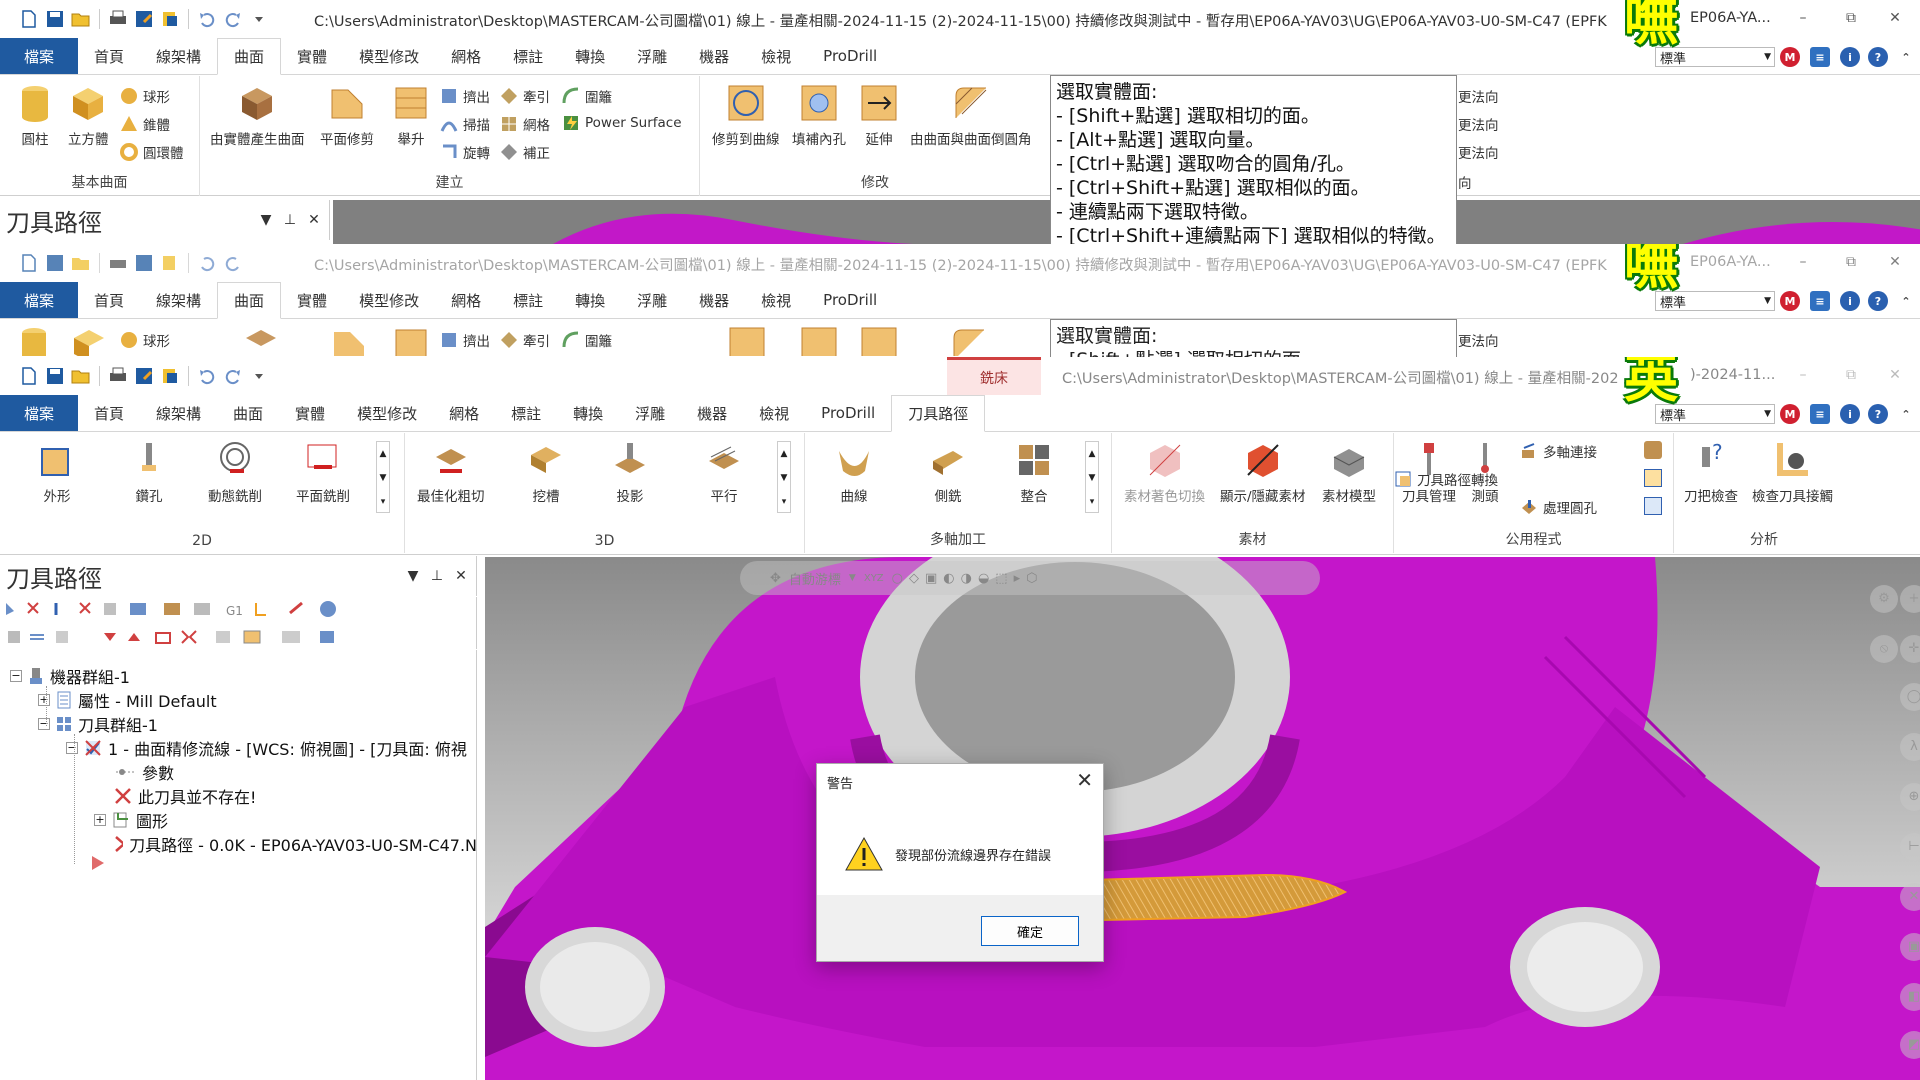 This screenshot has height=1080, width=1920. I want to click on holder-check-button: ? 刀把檢查, so click(1711, 473).